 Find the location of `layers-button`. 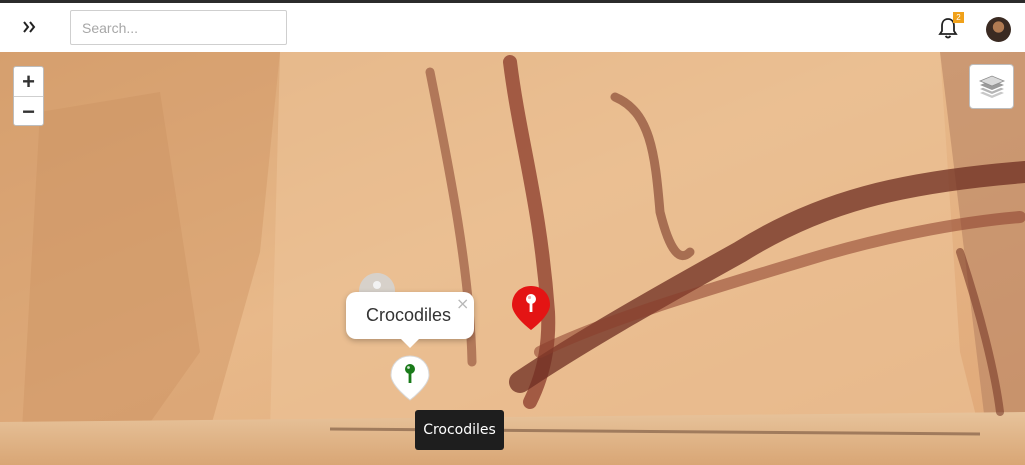

layers-button is located at coordinates (991, 86).